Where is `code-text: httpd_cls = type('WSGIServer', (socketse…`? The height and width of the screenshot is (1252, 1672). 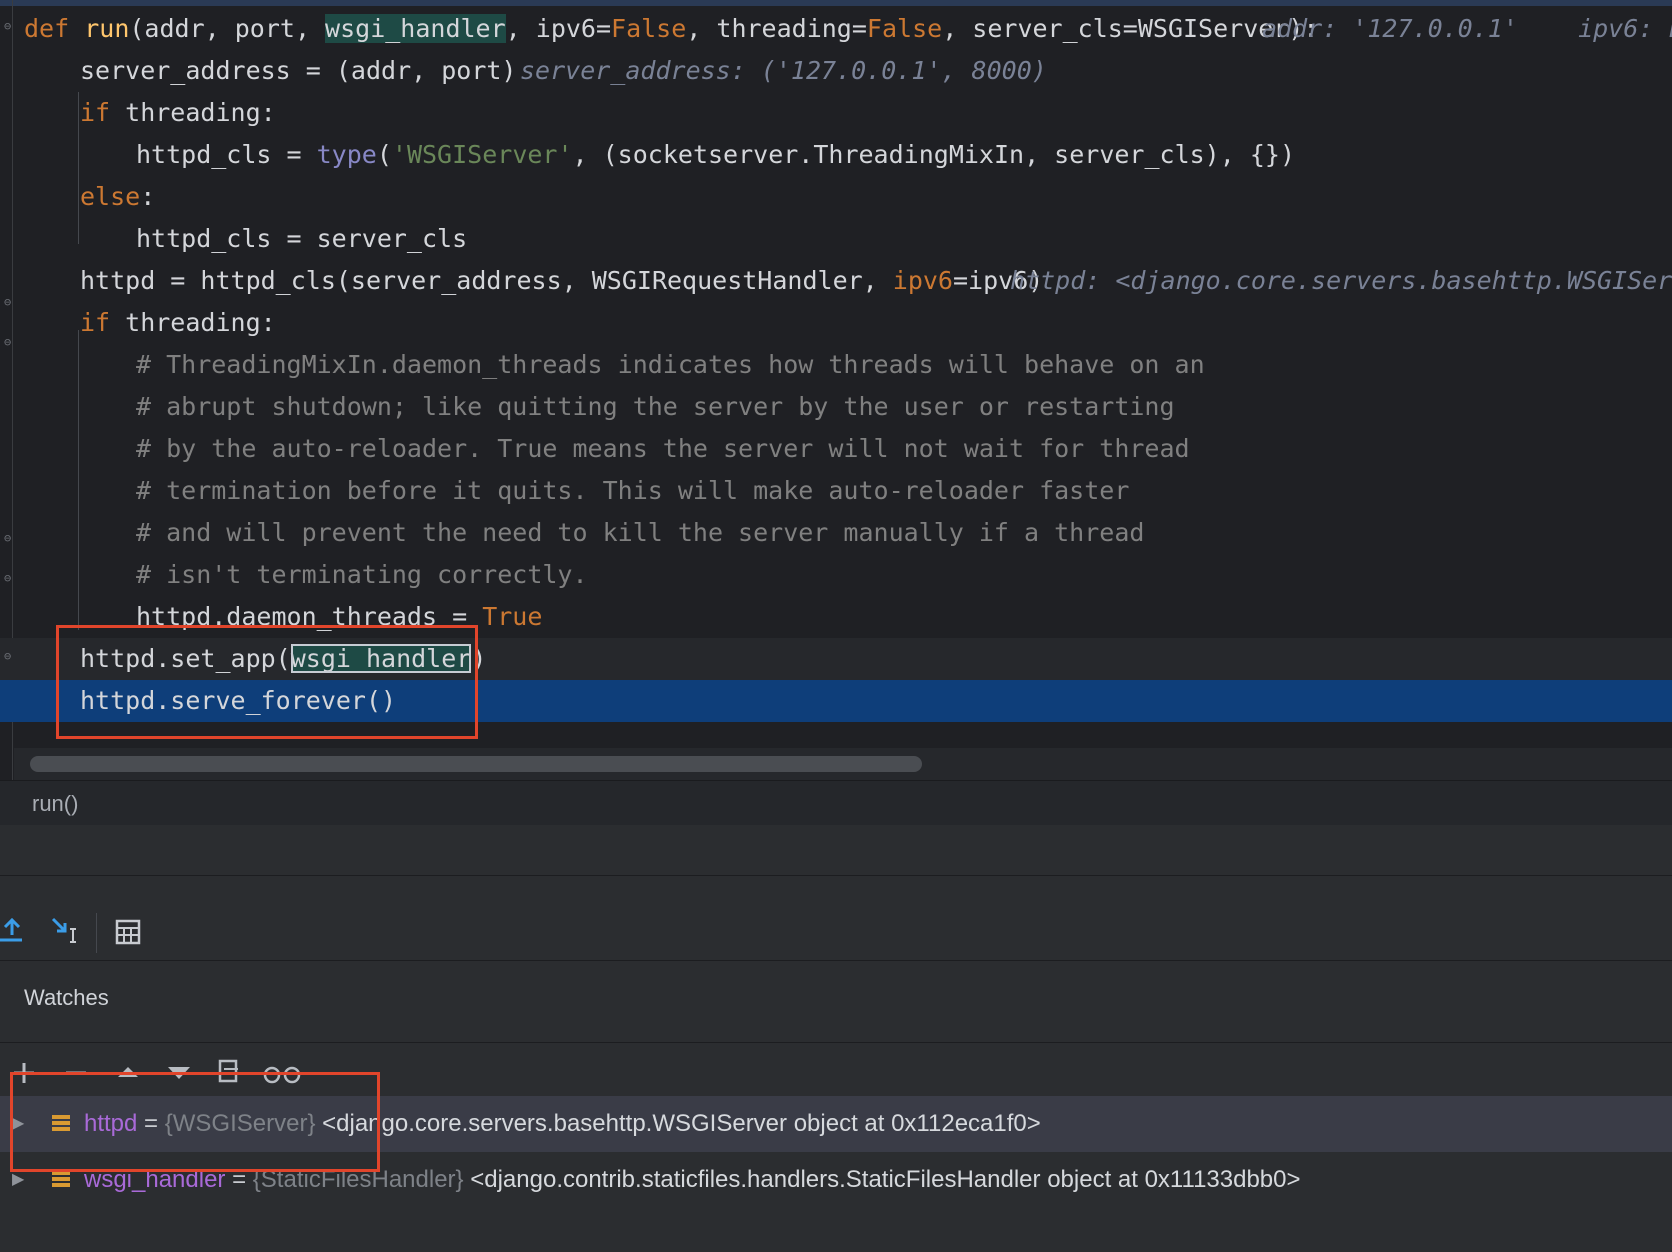
code-text: httpd_cls = type('WSGIServer', (socketse… is located at coordinates (715, 154).